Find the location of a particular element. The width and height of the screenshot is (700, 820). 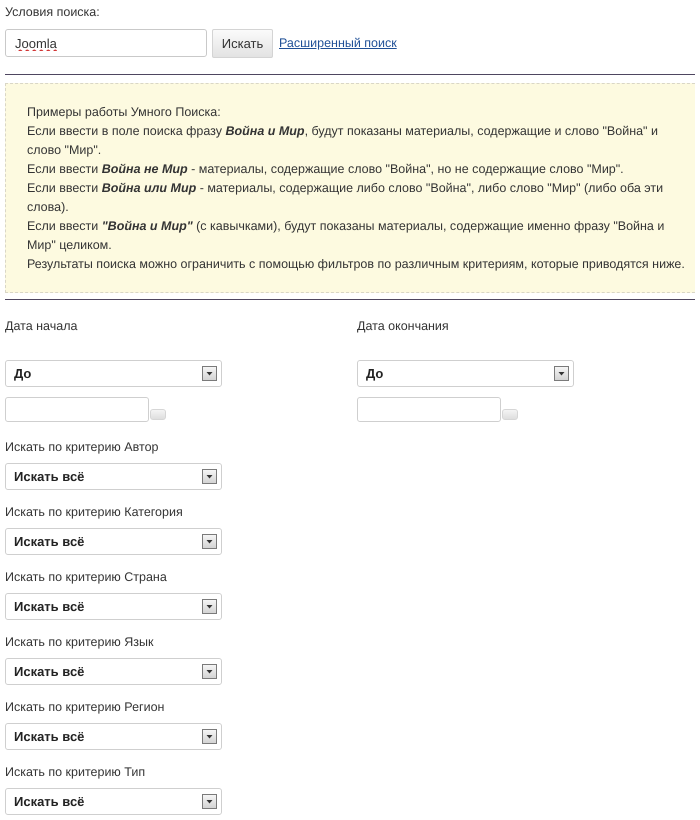

date-label: Дата окончания is located at coordinates (403, 326).